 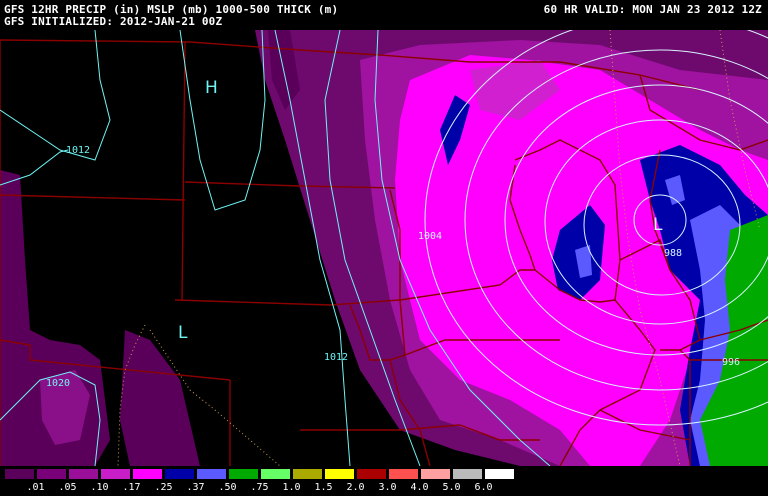 I want to click on legend-label: .17, so click(x=131, y=487).